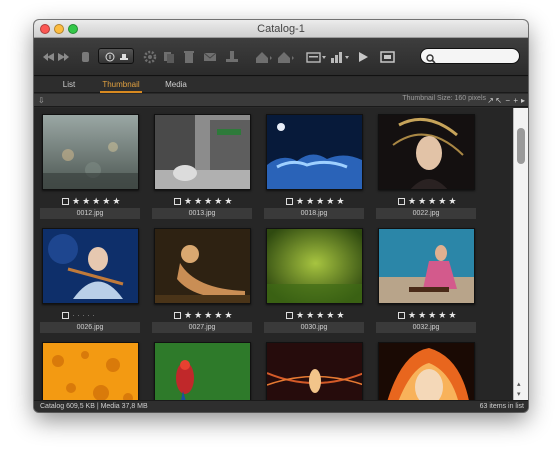  I want to click on search-field, so click(470, 56).